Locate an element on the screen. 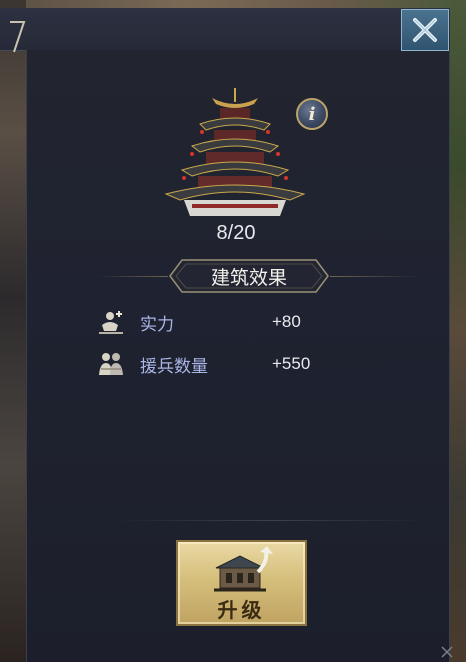 The width and height of the screenshot is (466, 662). stat-label: 实力 is located at coordinates (157, 324).